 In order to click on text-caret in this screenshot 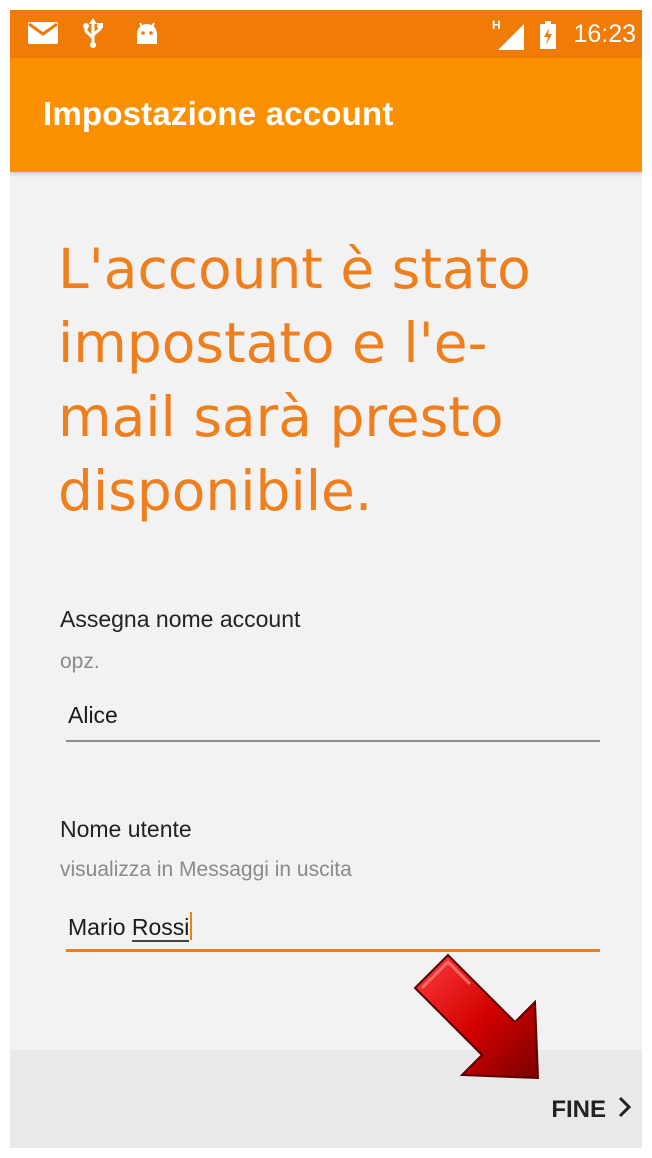, I will do `click(191, 926)`.